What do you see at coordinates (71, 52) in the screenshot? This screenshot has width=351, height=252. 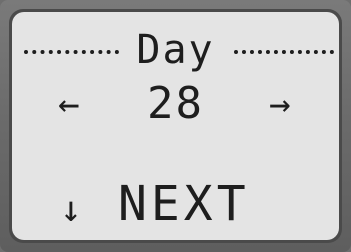 I see `title-dash-left` at bounding box center [71, 52].